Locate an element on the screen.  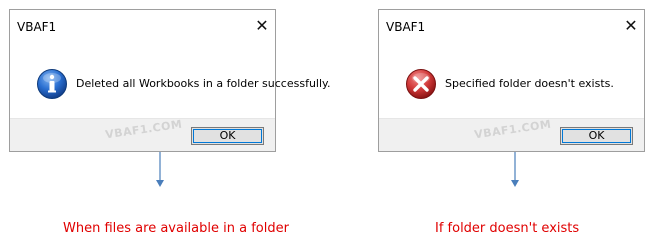
info-icon is located at coordinates (52, 84).